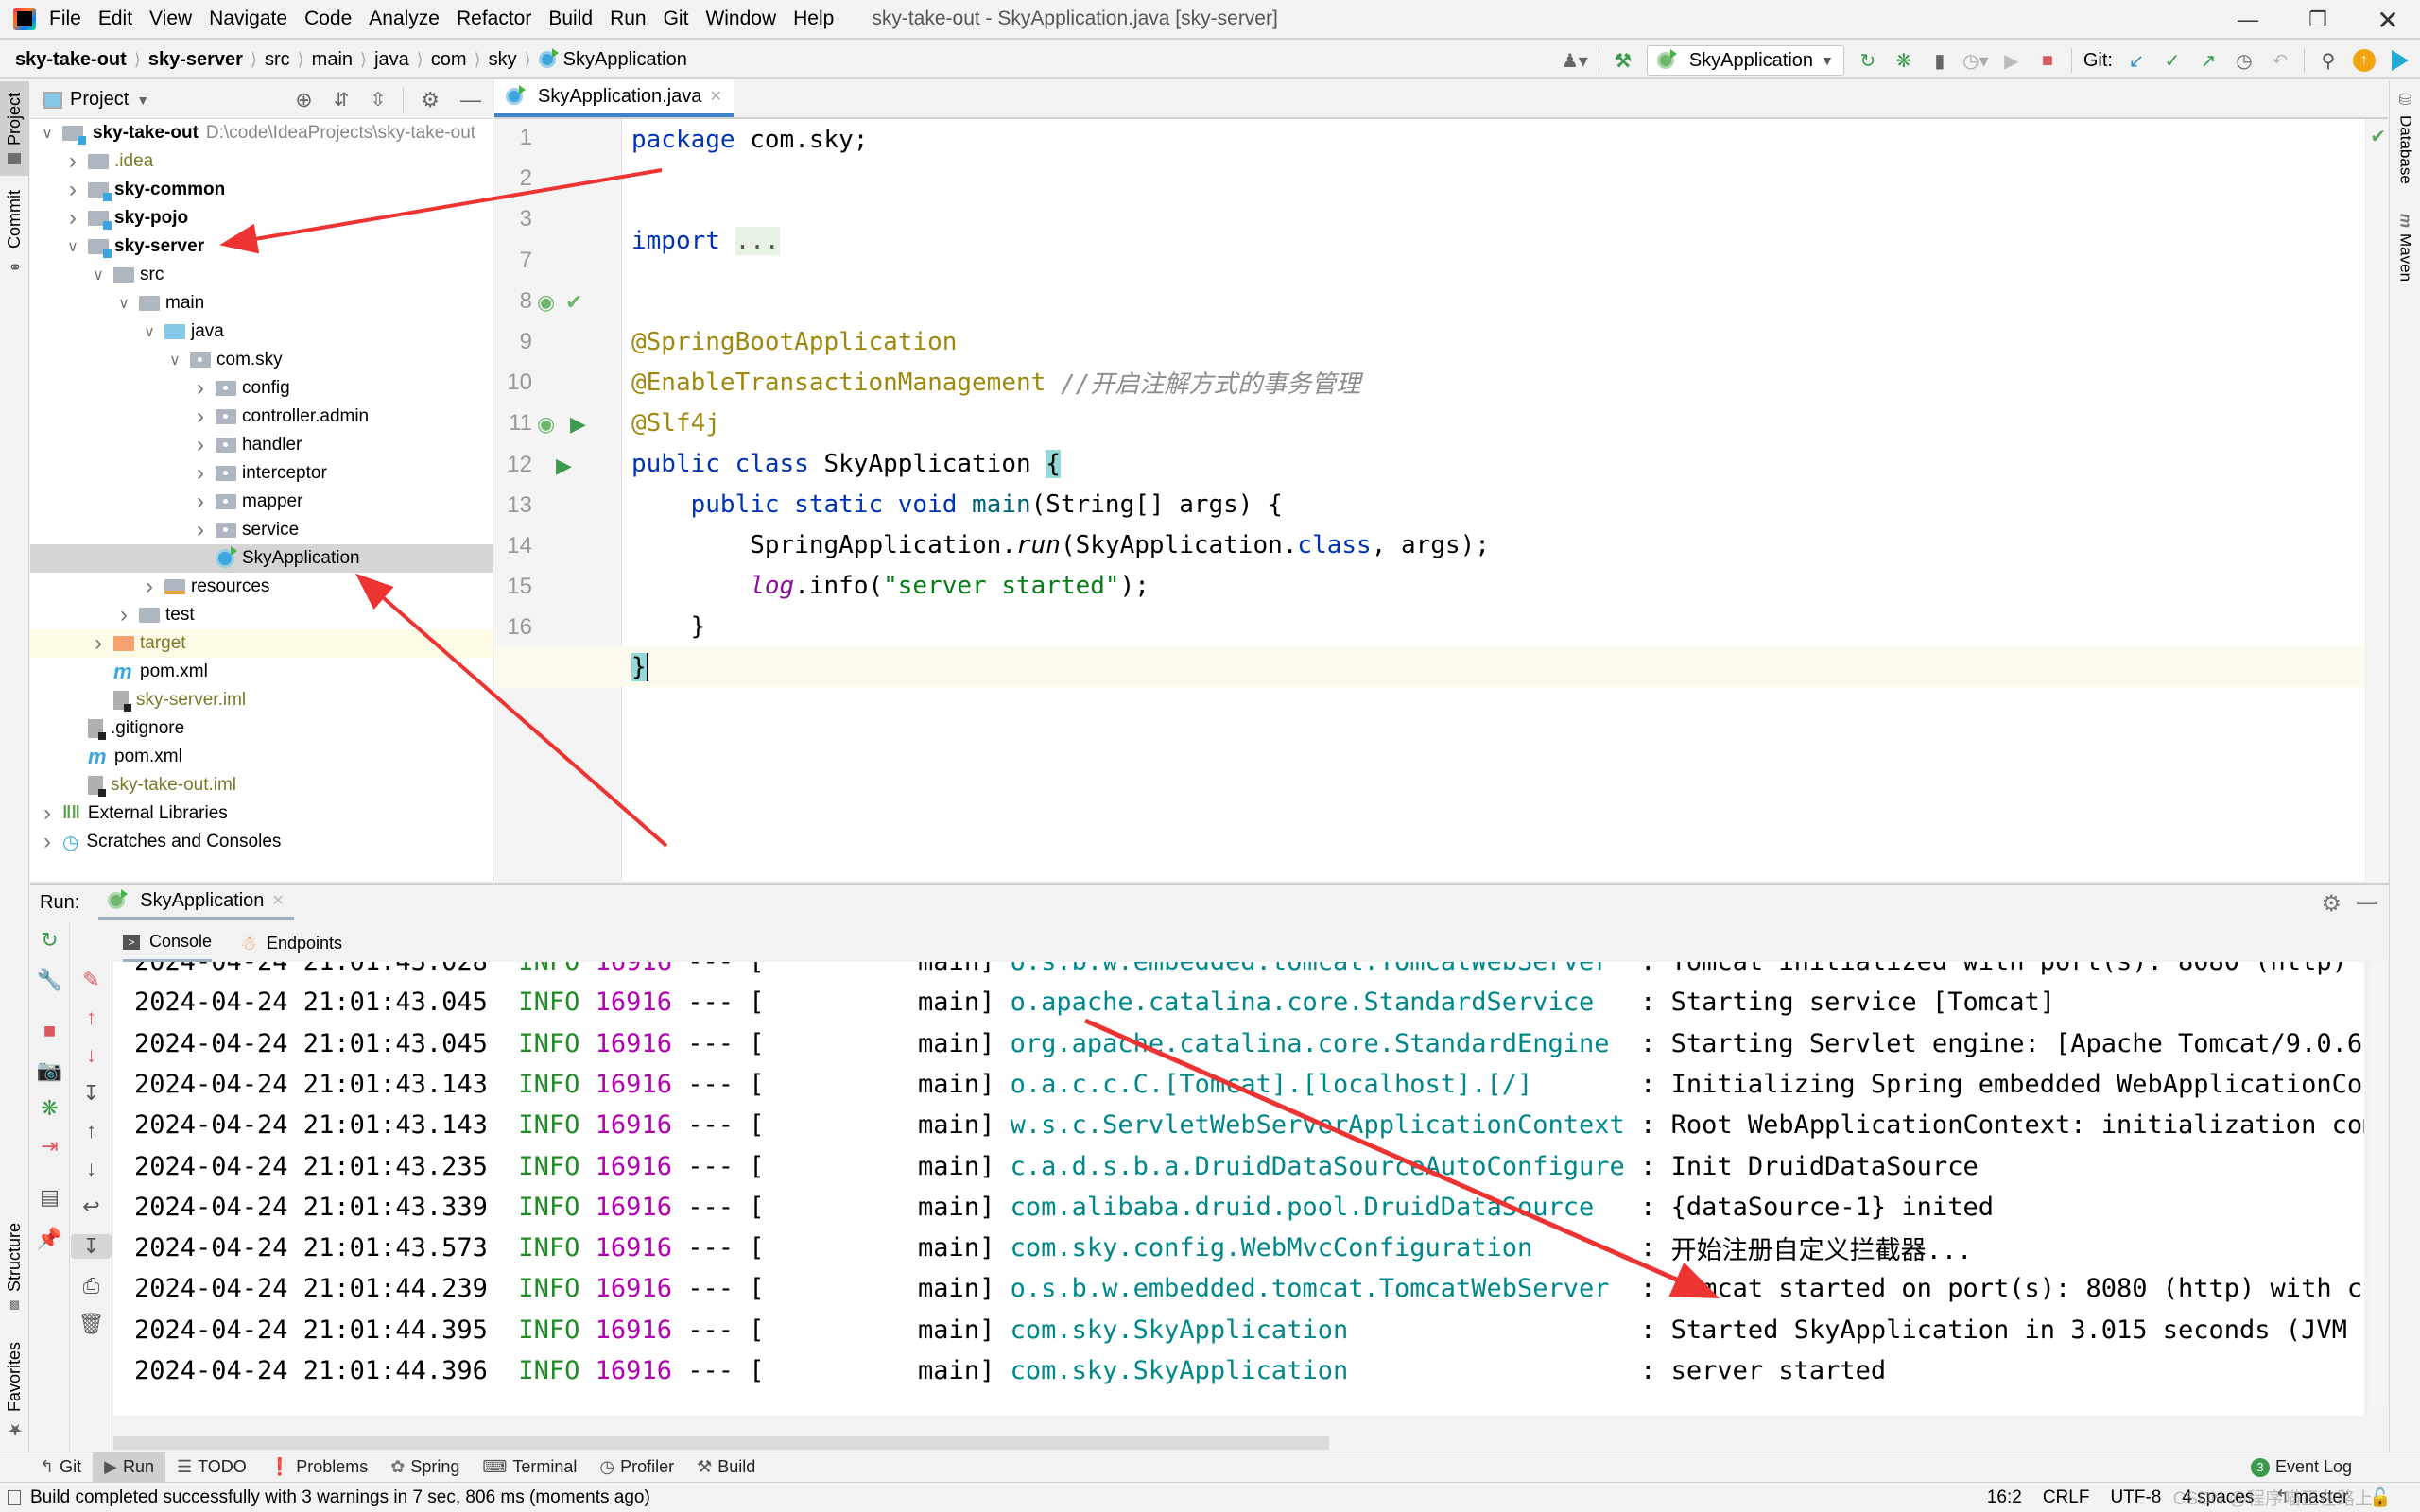 Image resolution: width=2420 pixels, height=1512 pixels. I want to click on tab-endpoints: ☃ Endpoints, so click(291, 943).